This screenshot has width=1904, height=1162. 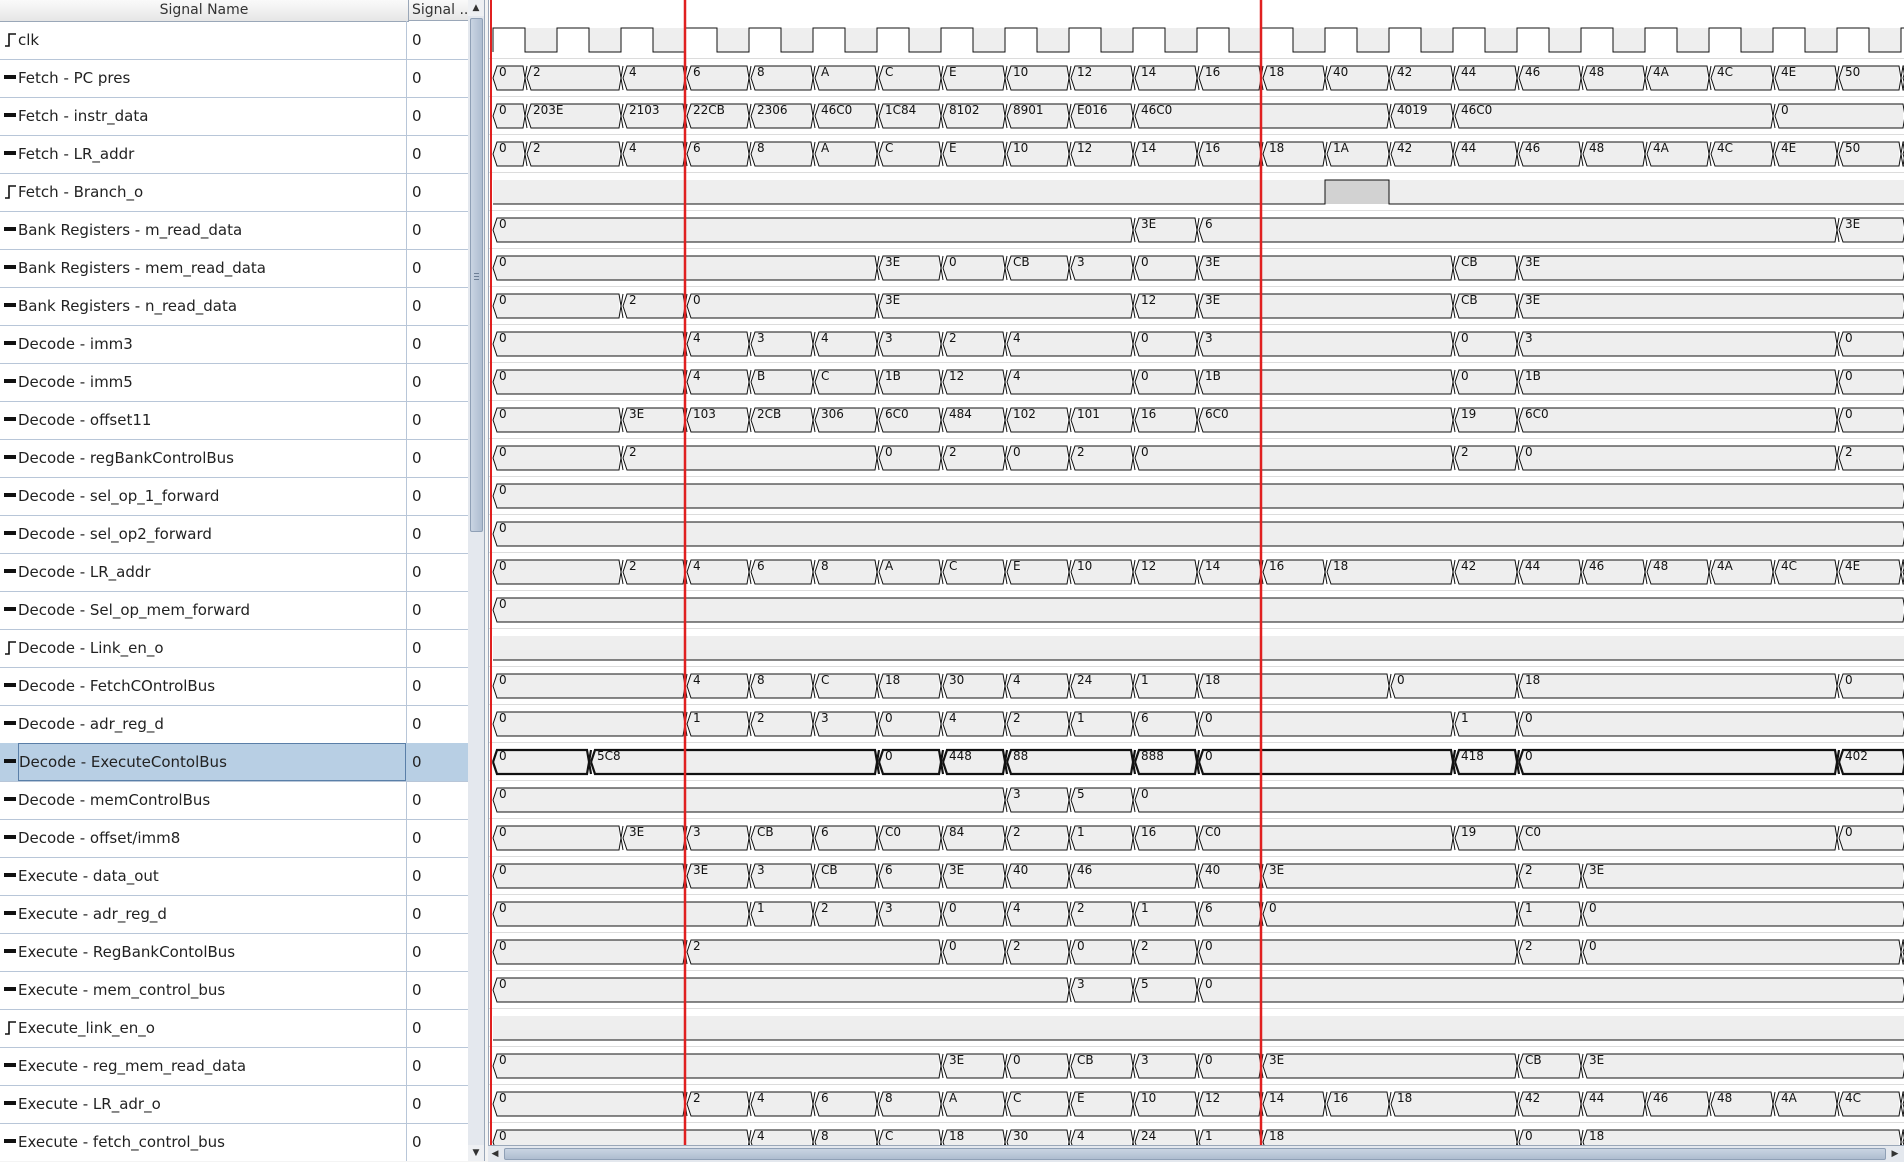 I want to click on signal-row: Decode - sel_op_1_forward 0, so click(x=234, y=496).